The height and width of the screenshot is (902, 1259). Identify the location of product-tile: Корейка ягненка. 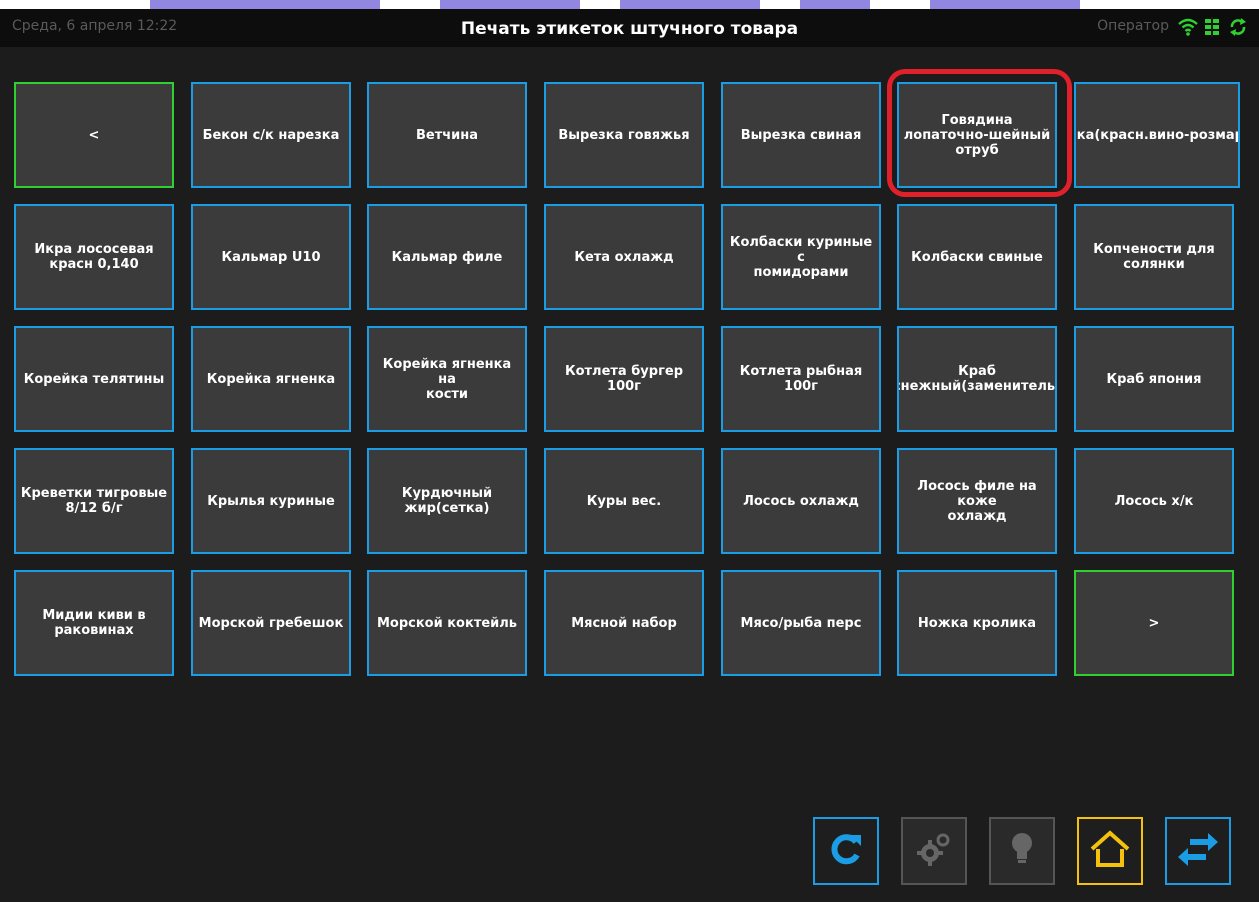
(271, 379).